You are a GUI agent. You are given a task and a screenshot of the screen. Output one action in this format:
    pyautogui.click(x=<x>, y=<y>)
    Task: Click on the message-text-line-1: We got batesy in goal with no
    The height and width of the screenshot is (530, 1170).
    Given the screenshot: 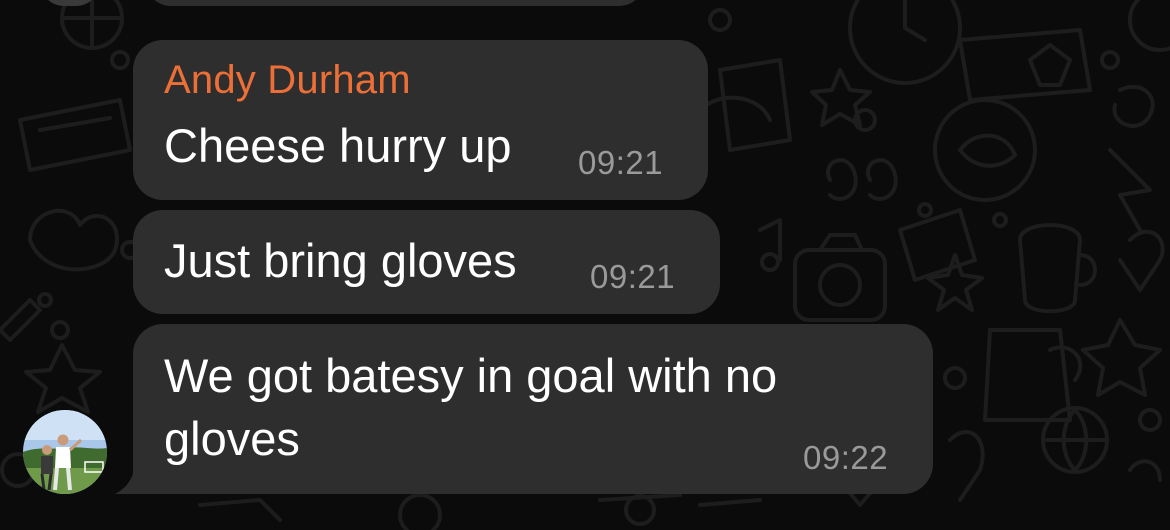 What is the action you would take?
    pyautogui.click(x=471, y=375)
    